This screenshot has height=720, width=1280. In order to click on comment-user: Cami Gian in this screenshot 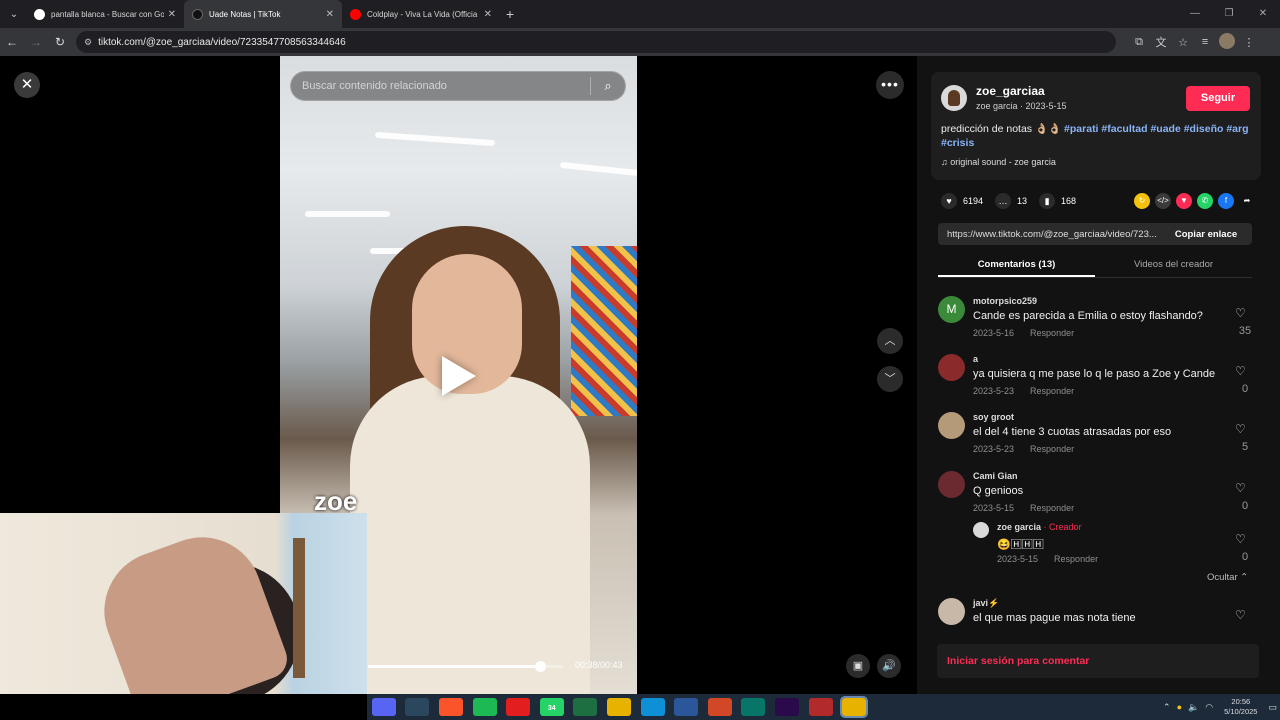, I will do `click(995, 476)`.